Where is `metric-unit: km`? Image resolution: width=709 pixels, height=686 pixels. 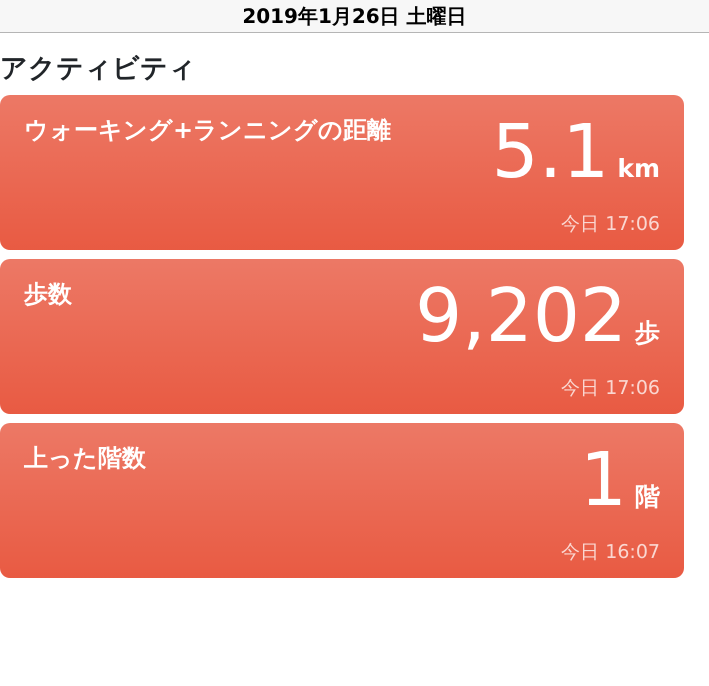
metric-unit: km is located at coordinates (638, 169).